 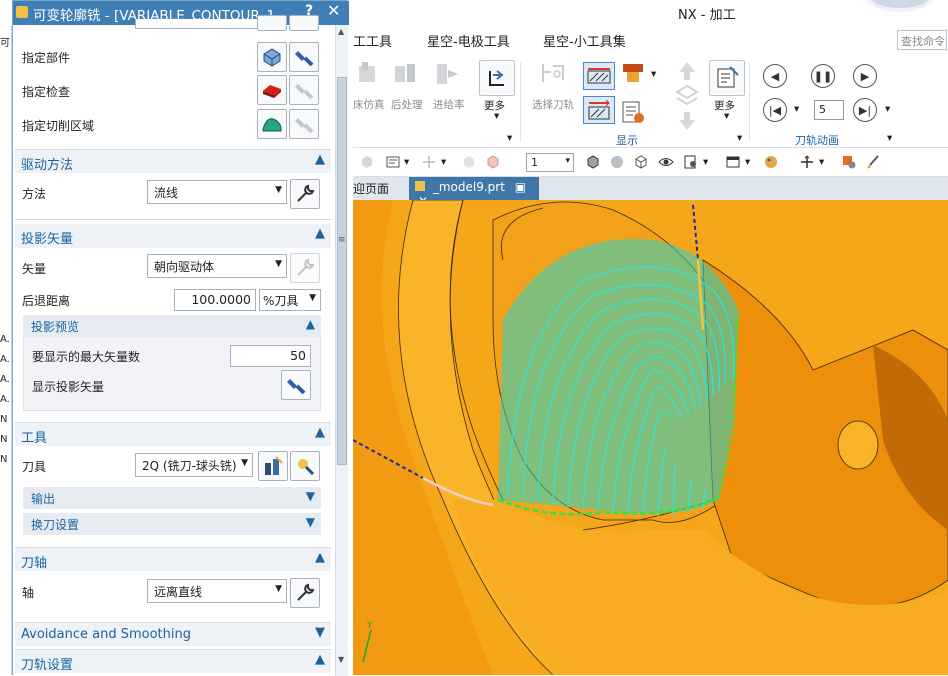 What do you see at coordinates (617, 162) in the screenshot?
I see `sphere-icon` at bounding box center [617, 162].